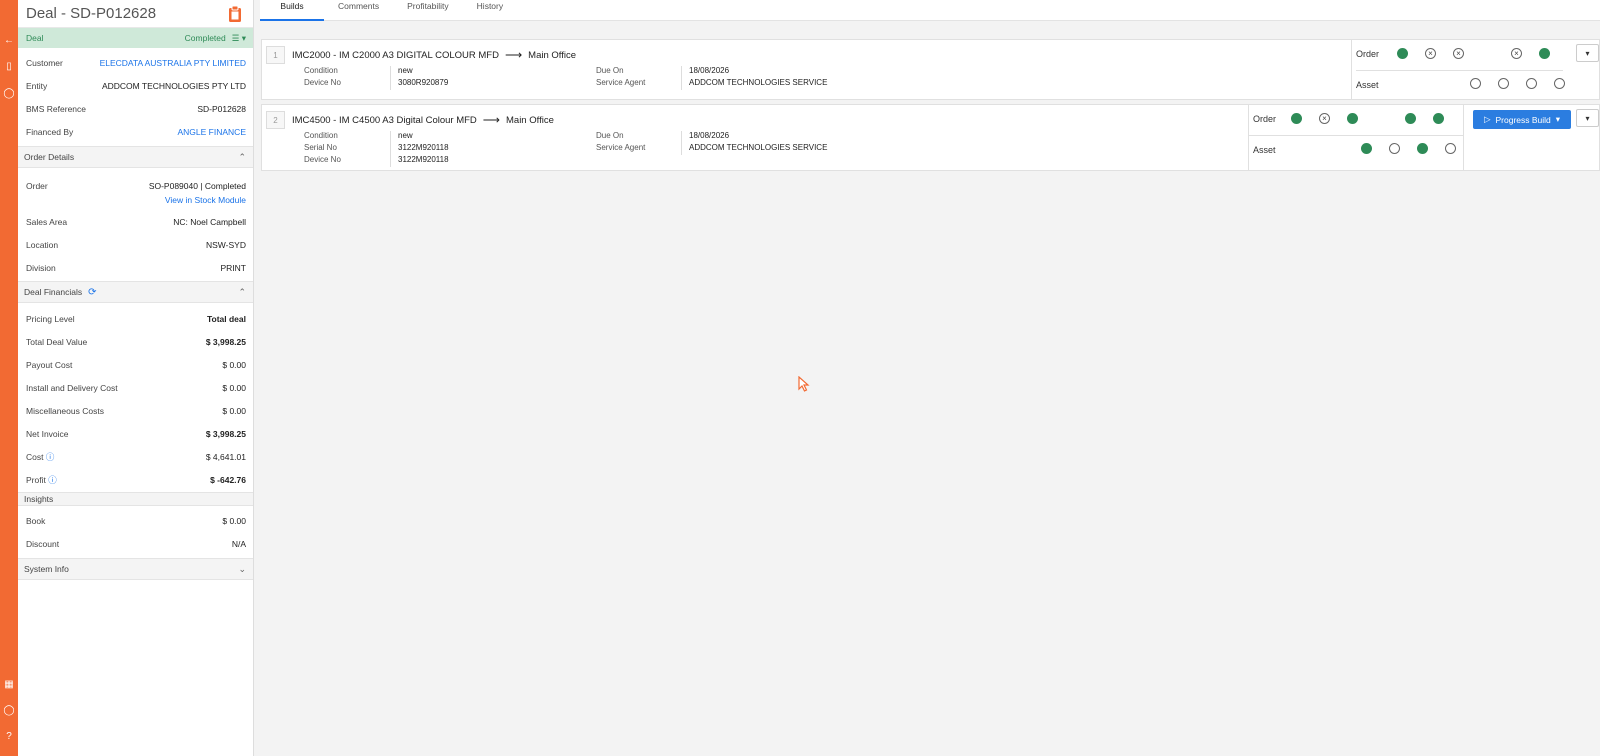  I want to click on discount-row: Discount N/A, so click(135, 543).